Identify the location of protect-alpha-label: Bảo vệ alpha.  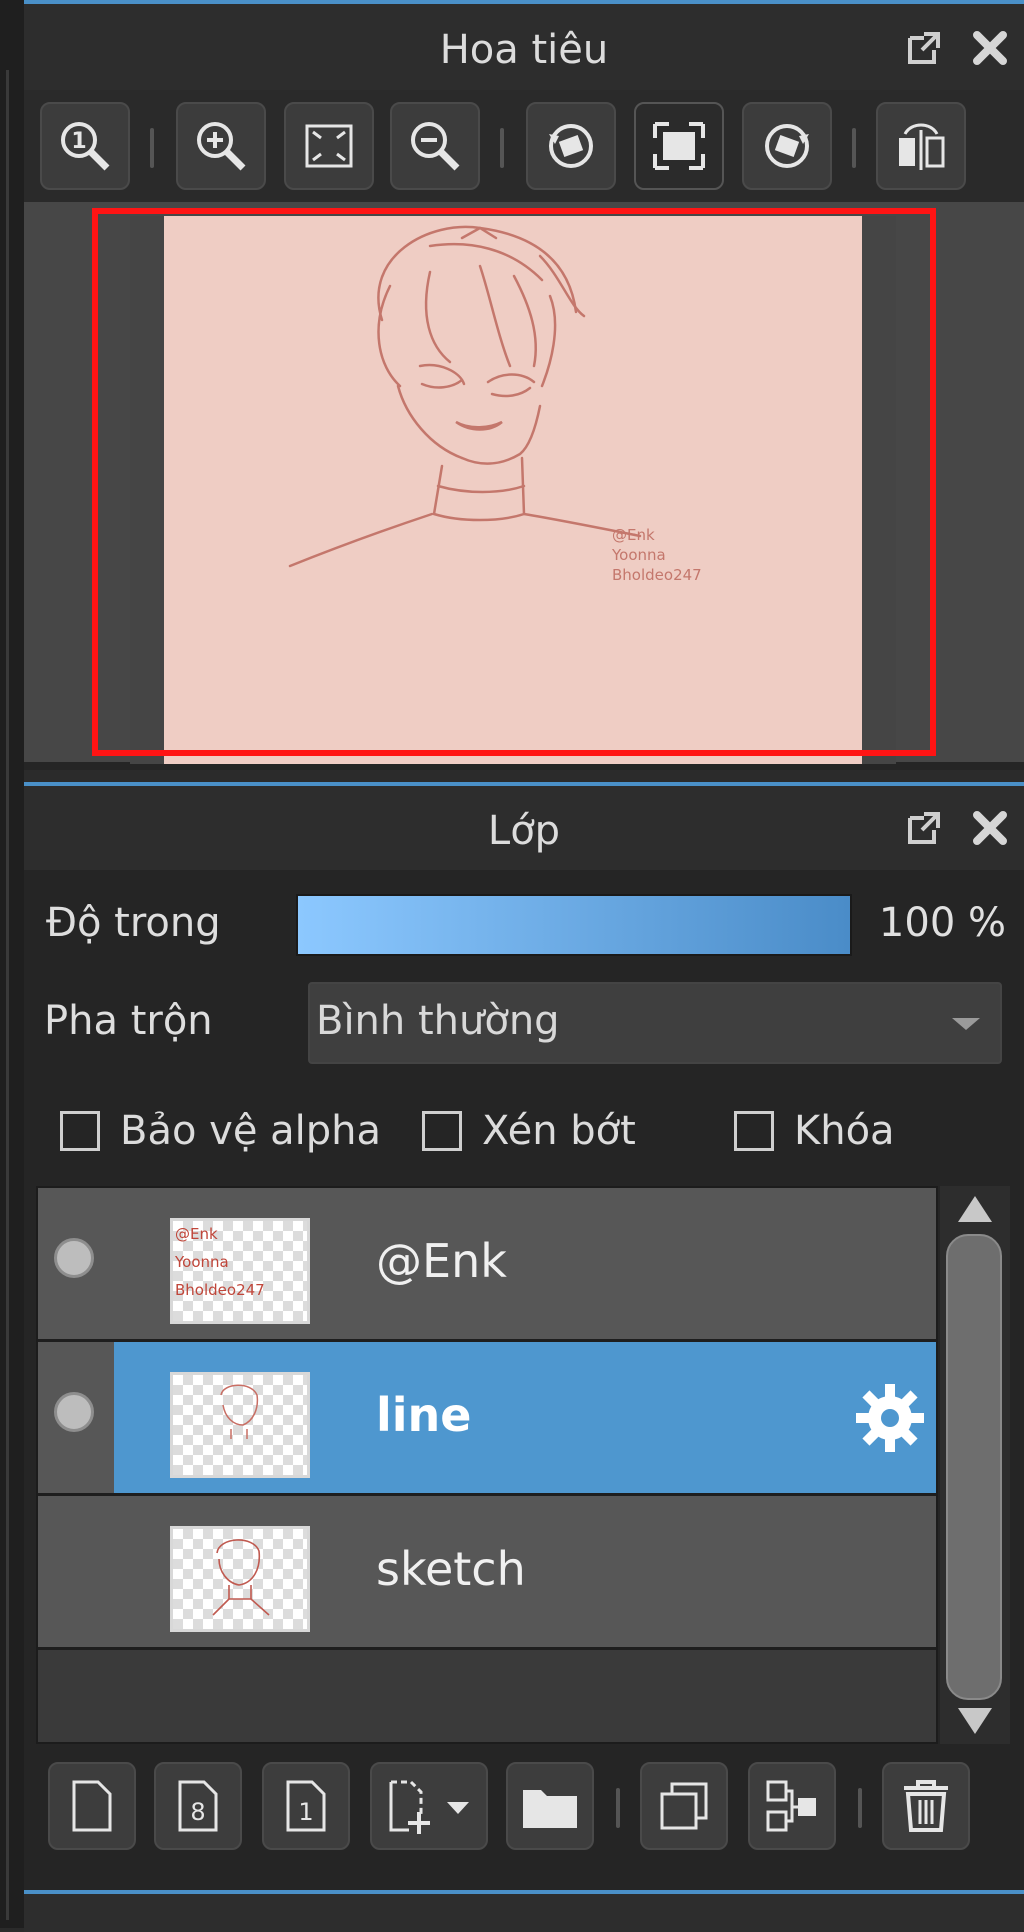
(251, 1131).